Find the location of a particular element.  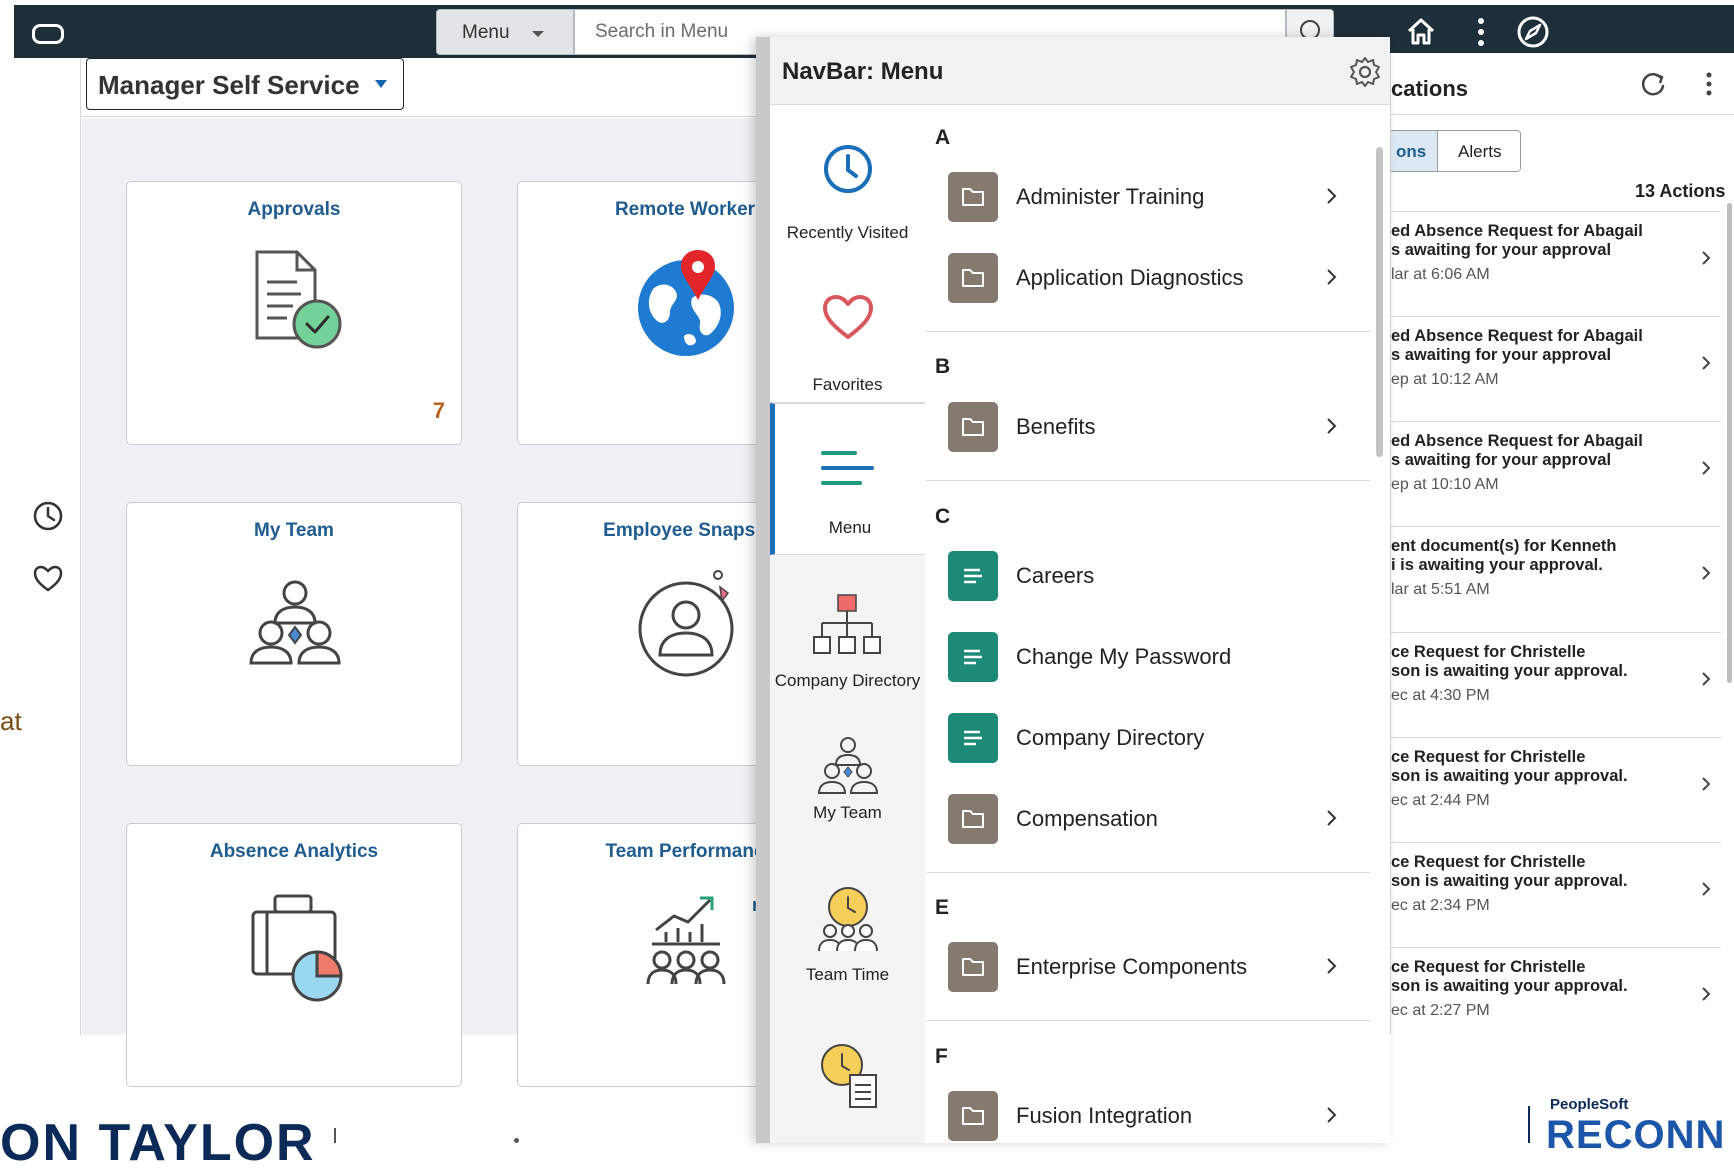

notifications-tab-switch: ons Alerts is located at coordinates (1456, 151).